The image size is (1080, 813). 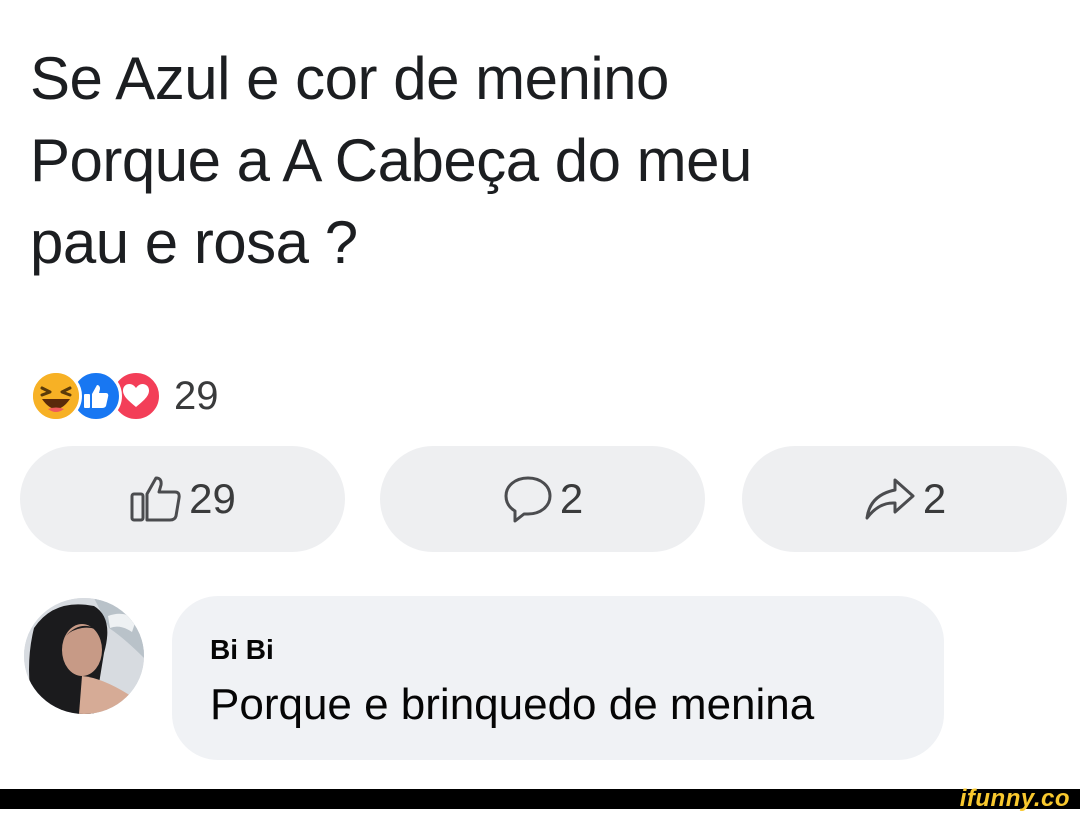 What do you see at coordinates (182, 499) in the screenshot?
I see `like-button: 29` at bounding box center [182, 499].